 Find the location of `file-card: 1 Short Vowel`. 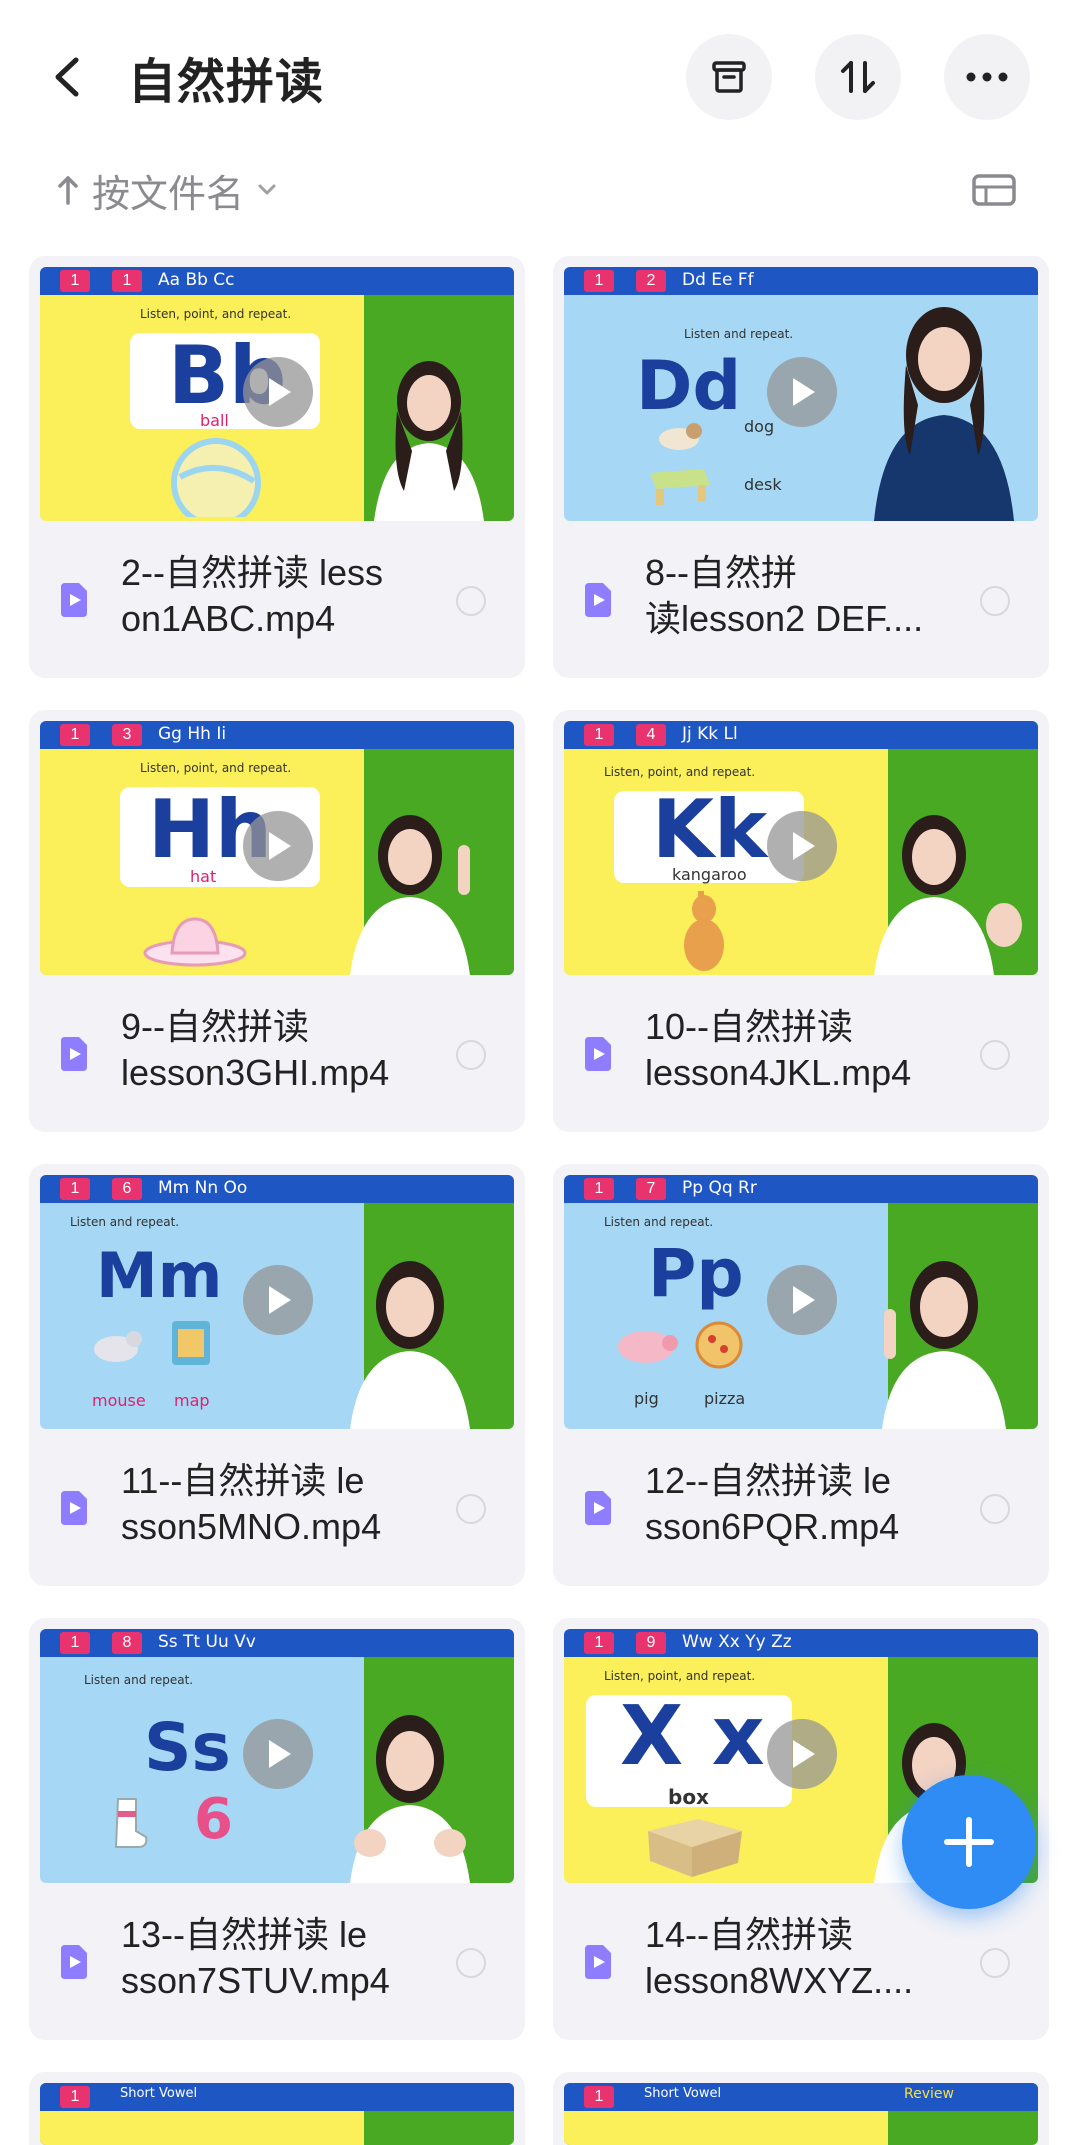

file-card: 1 Short Vowel is located at coordinates (277, 2108).